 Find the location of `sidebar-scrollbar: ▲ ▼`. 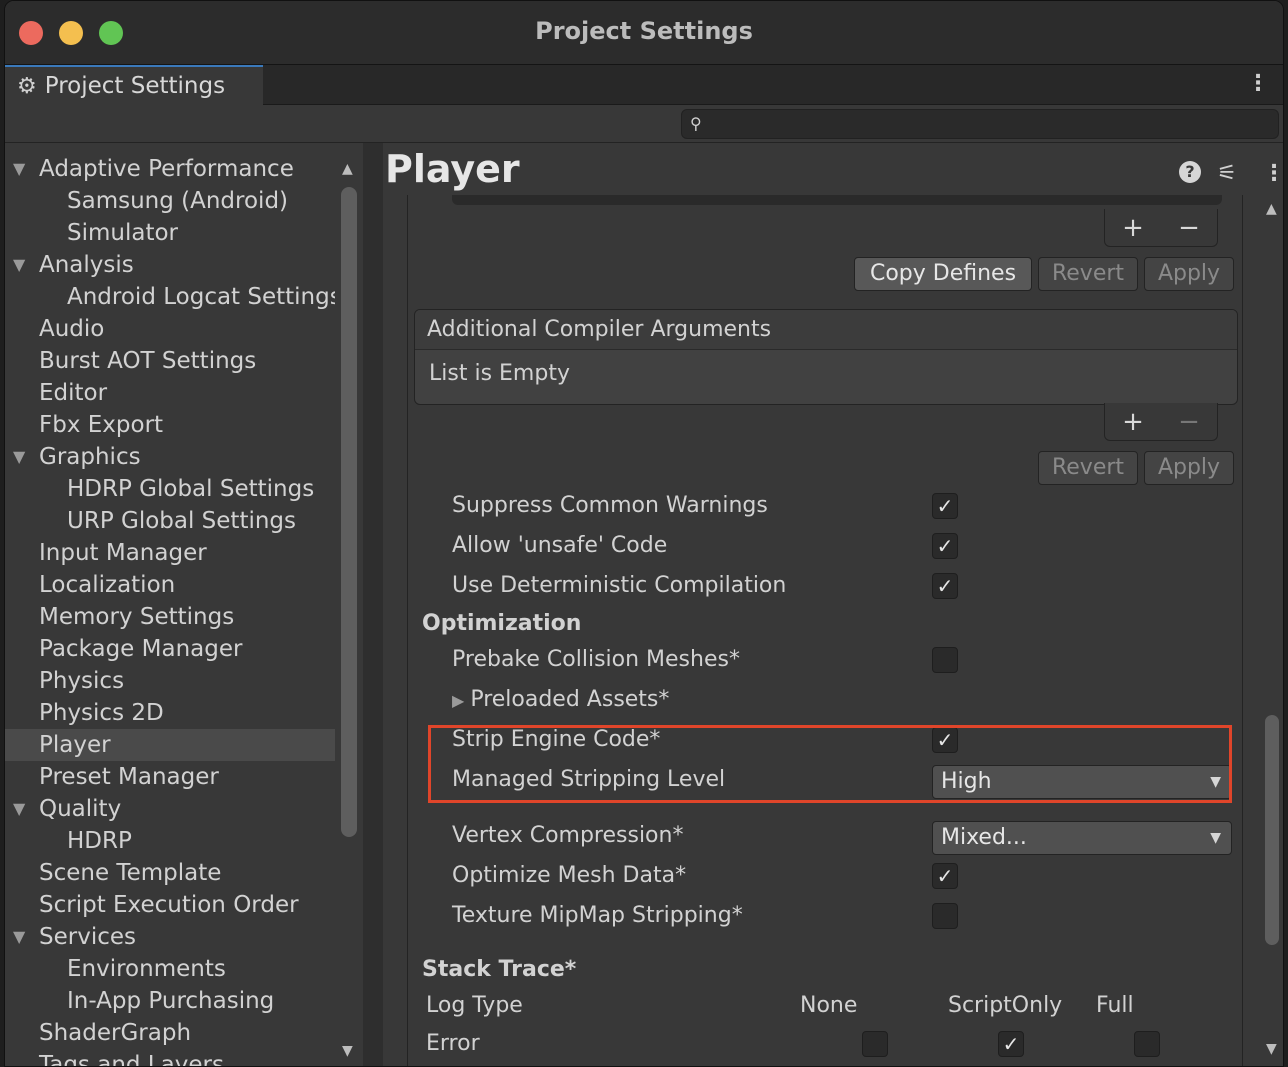

sidebar-scrollbar: ▲ ▼ is located at coordinates (349, 604).